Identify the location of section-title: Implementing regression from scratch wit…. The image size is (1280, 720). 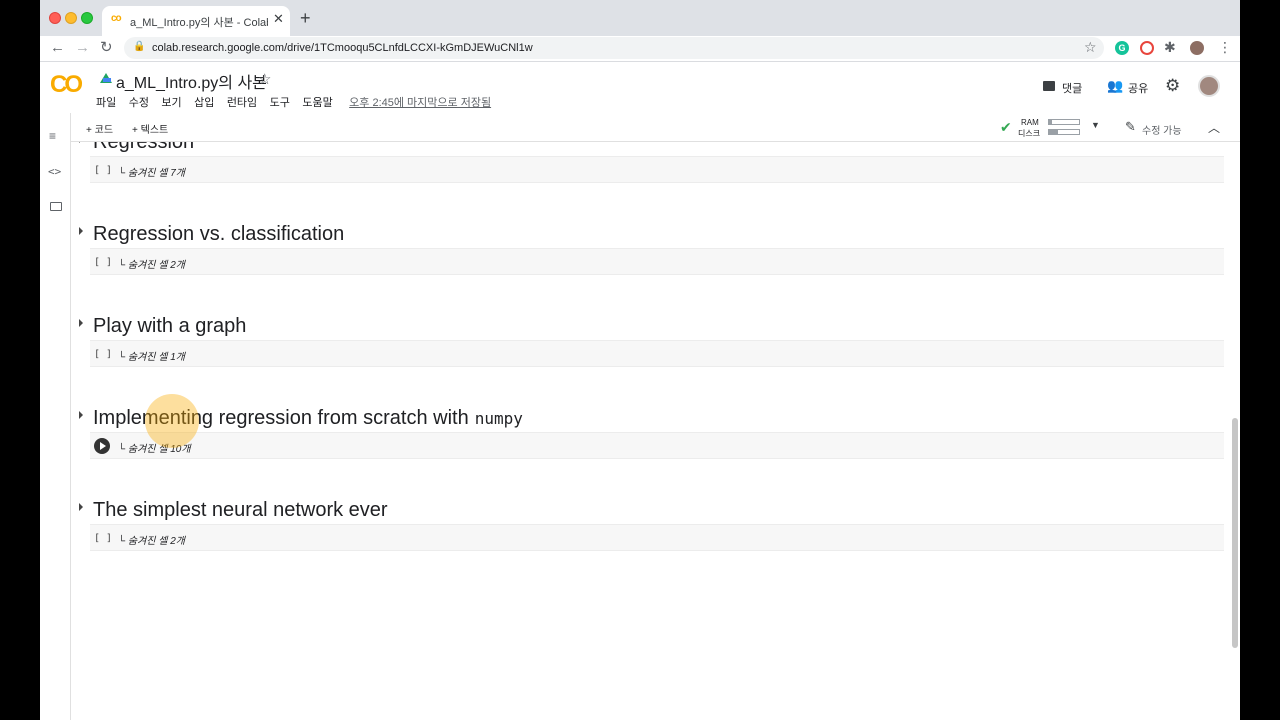
(308, 418).